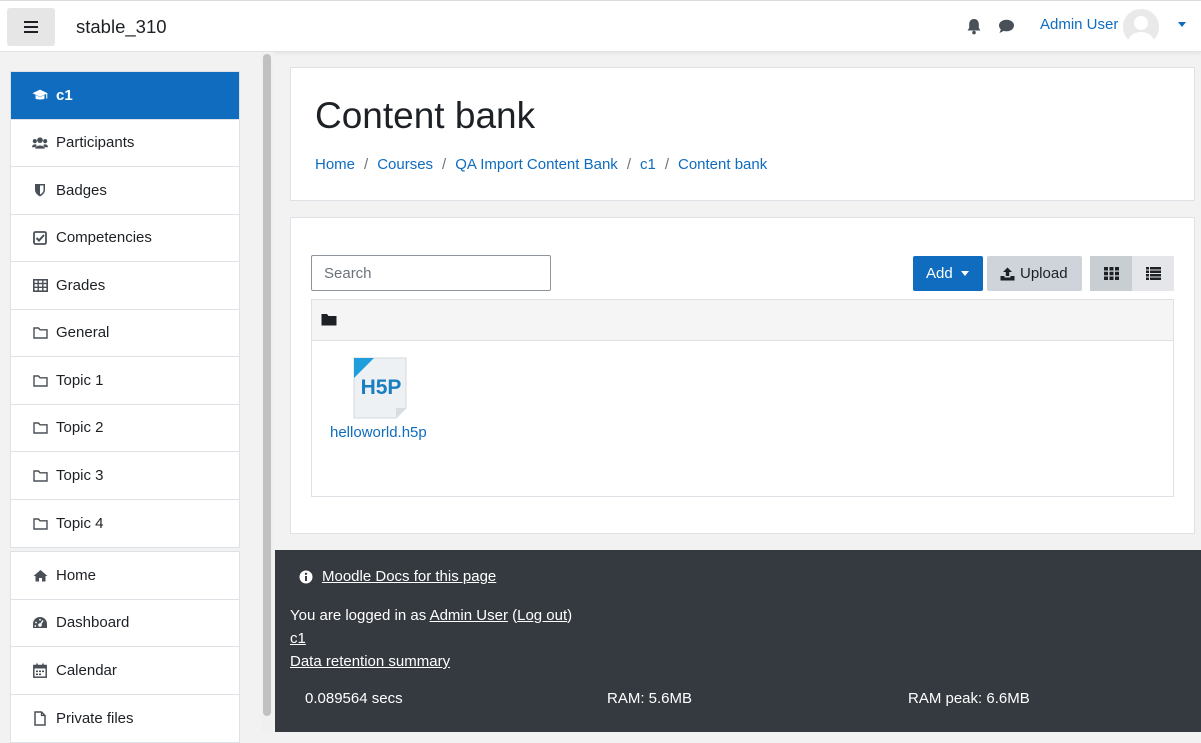 This screenshot has height=743, width=1201. What do you see at coordinates (405, 164) in the screenshot?
I see `breadcrumb-courses: Courses` at bounding box center [405, 164].